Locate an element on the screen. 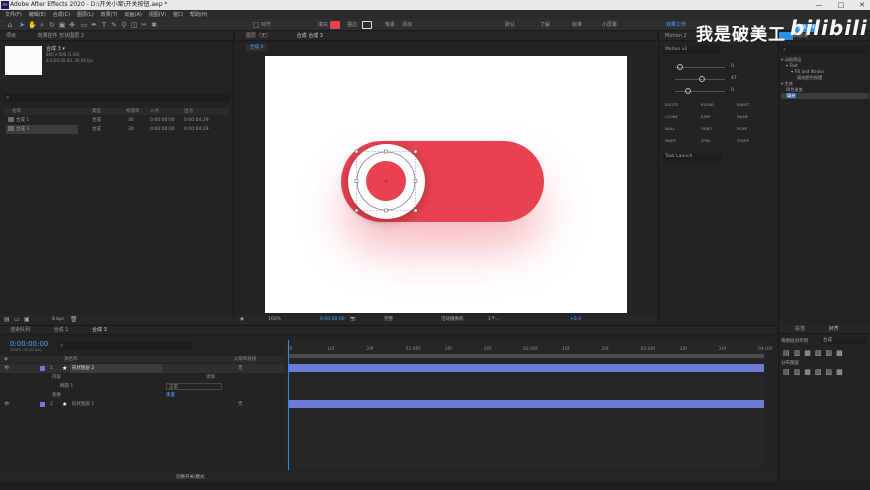 The image size is (870, 490). rotate-tool-icon: ↻ is located at coordinates (52, 25).